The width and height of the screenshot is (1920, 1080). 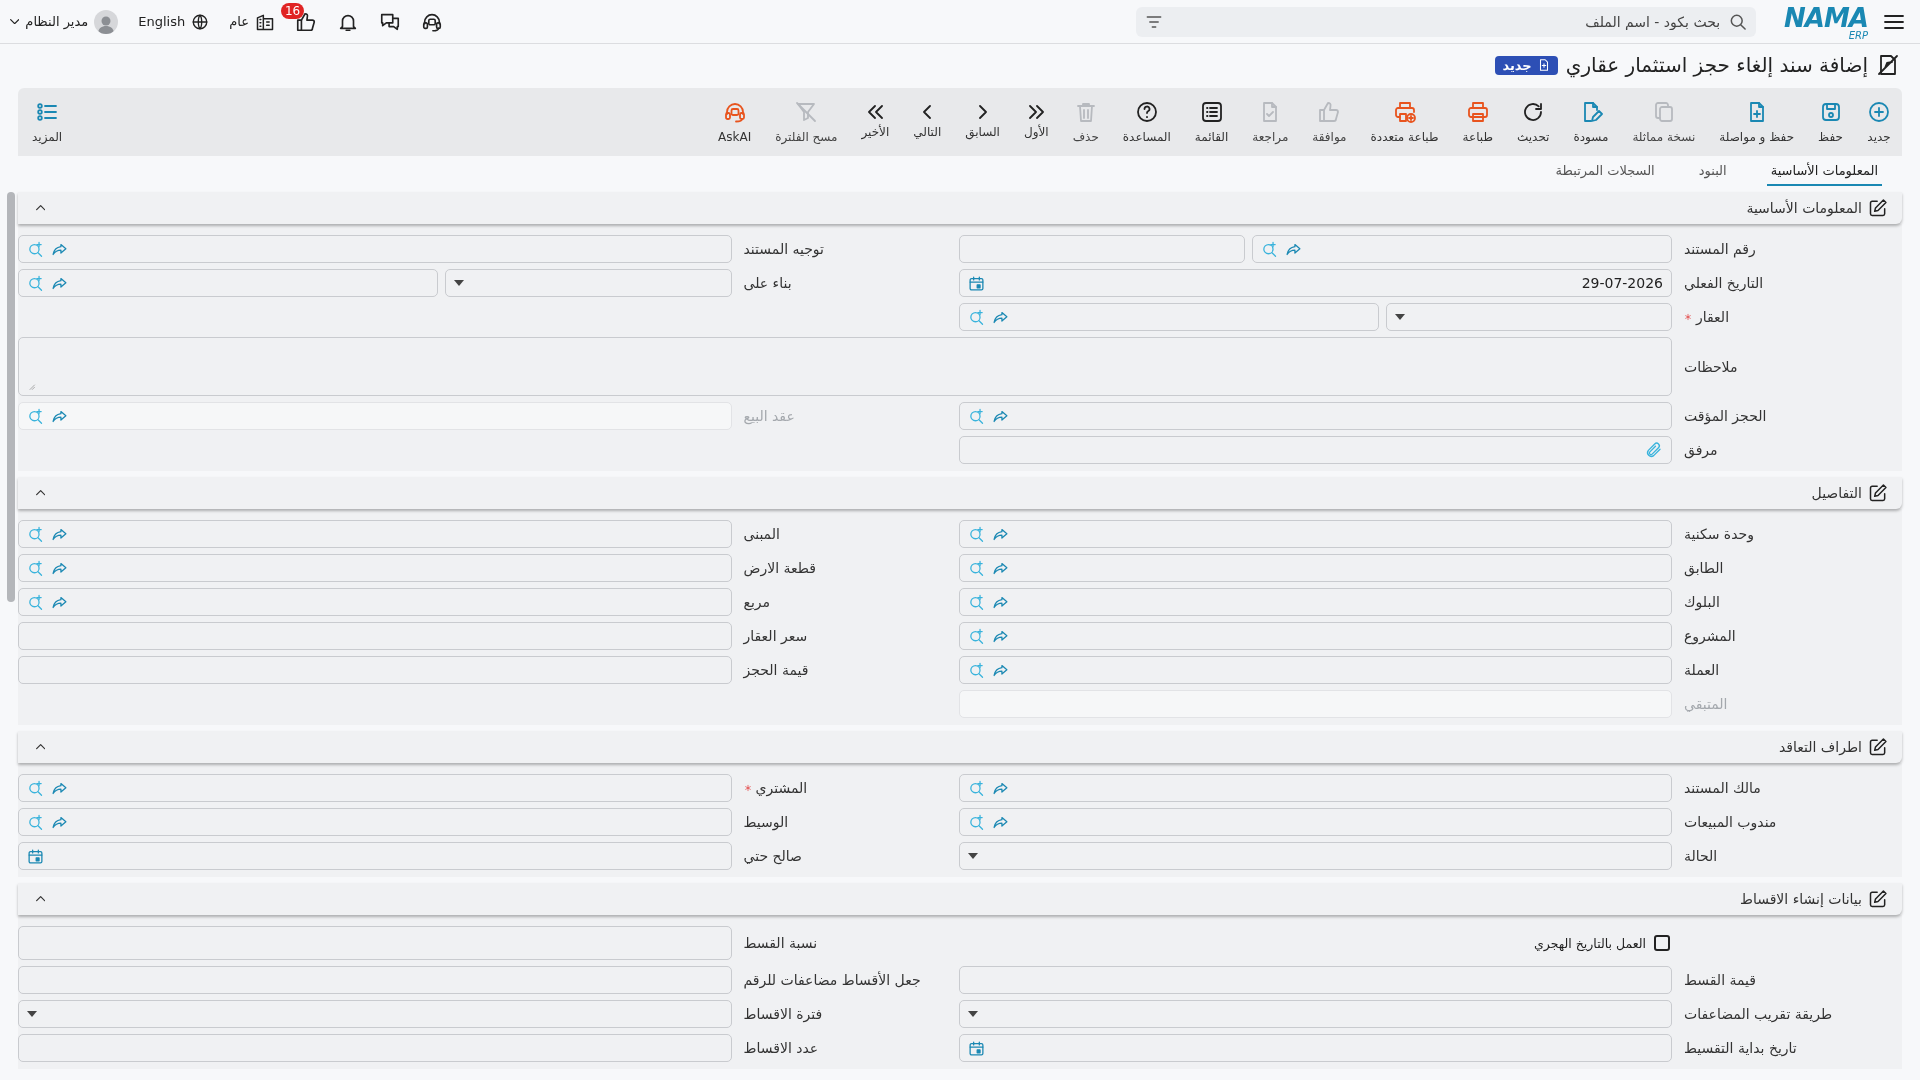 What do you see at coordinates (766, 822) in the screenshot?
I see `field-label: الوسيط` at bounding box center [766, 822].